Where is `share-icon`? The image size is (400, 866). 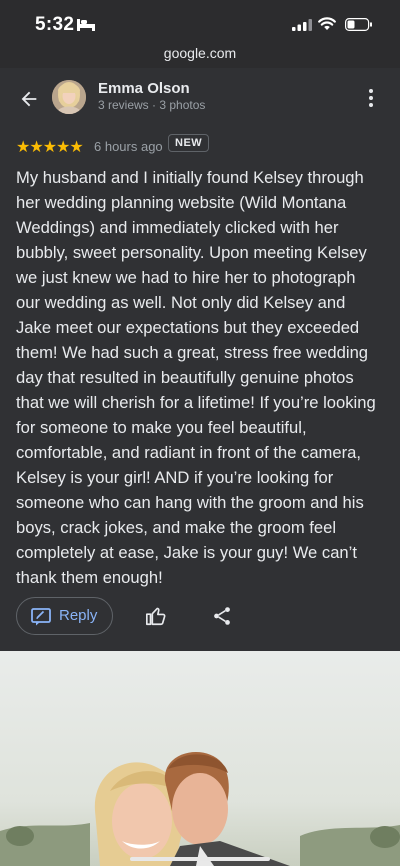
share-icon is located at coordinates (222, 616).